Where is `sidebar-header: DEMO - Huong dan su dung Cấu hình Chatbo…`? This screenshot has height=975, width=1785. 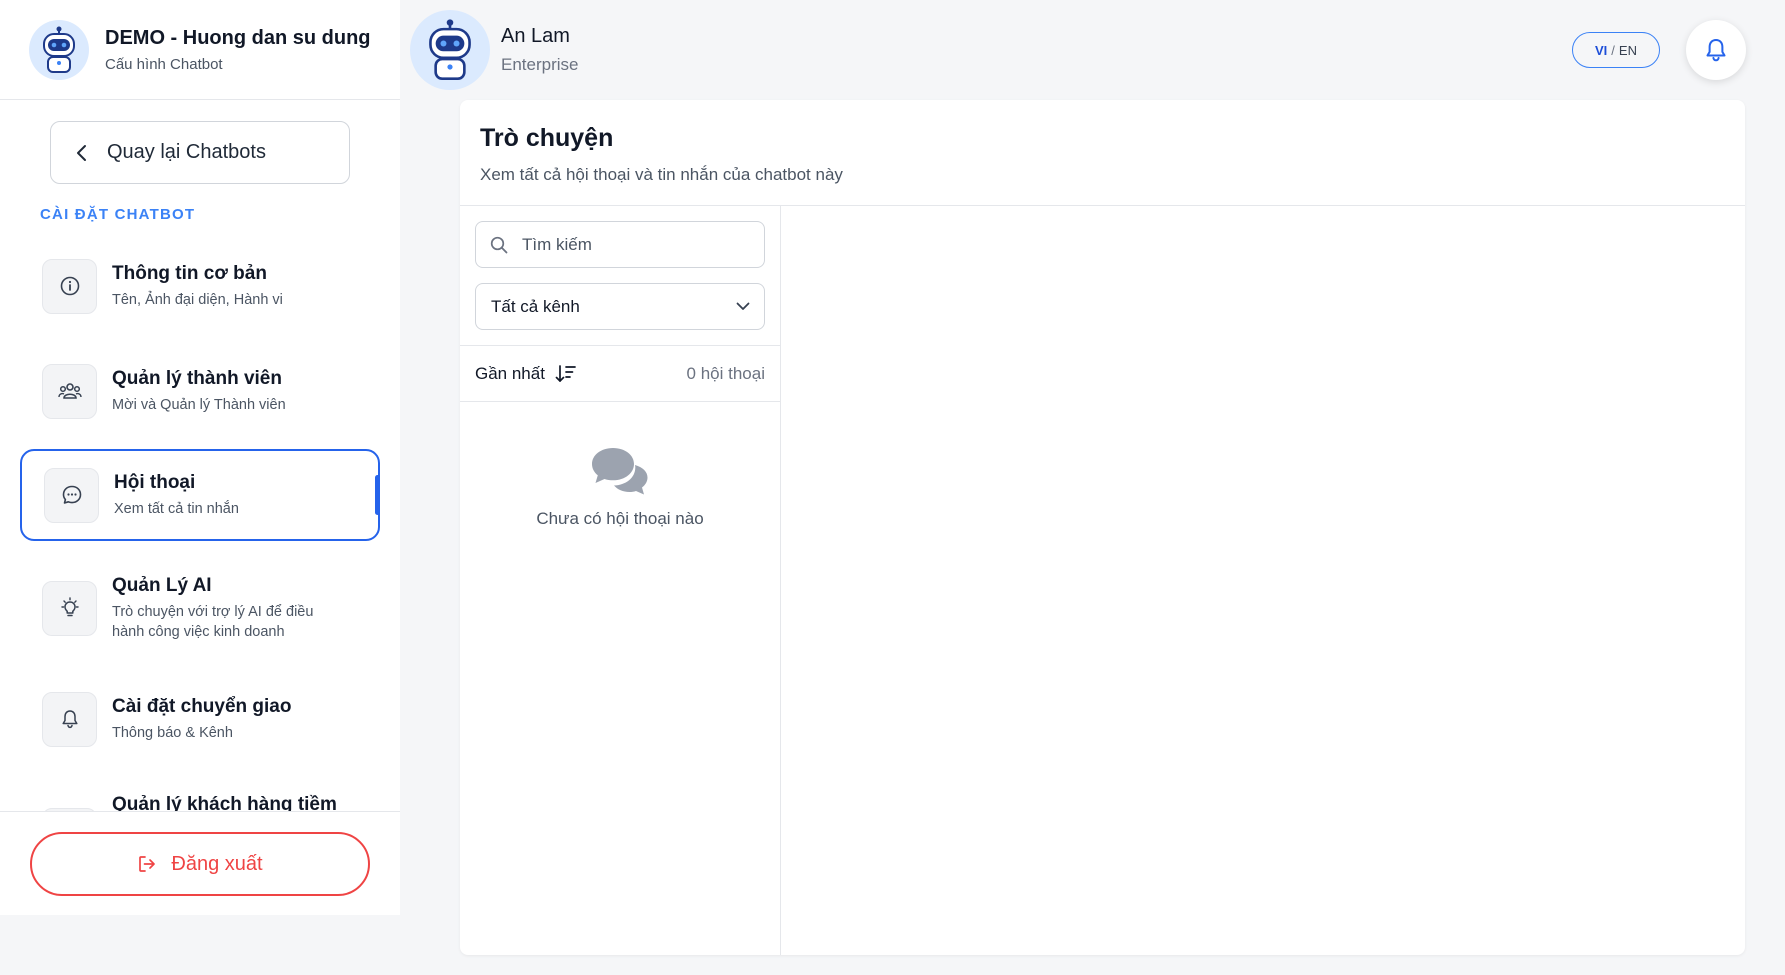 sidebar-header: DEMO - Huong dan su dung Cấu hình Chatbo… is located at coordinates (200, 50).